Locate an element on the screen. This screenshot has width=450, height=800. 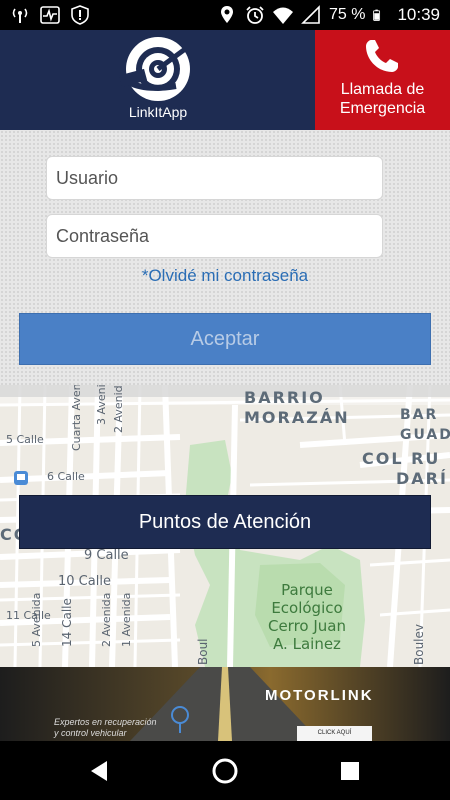
wifi-icon is located at coordinates (282, 15).